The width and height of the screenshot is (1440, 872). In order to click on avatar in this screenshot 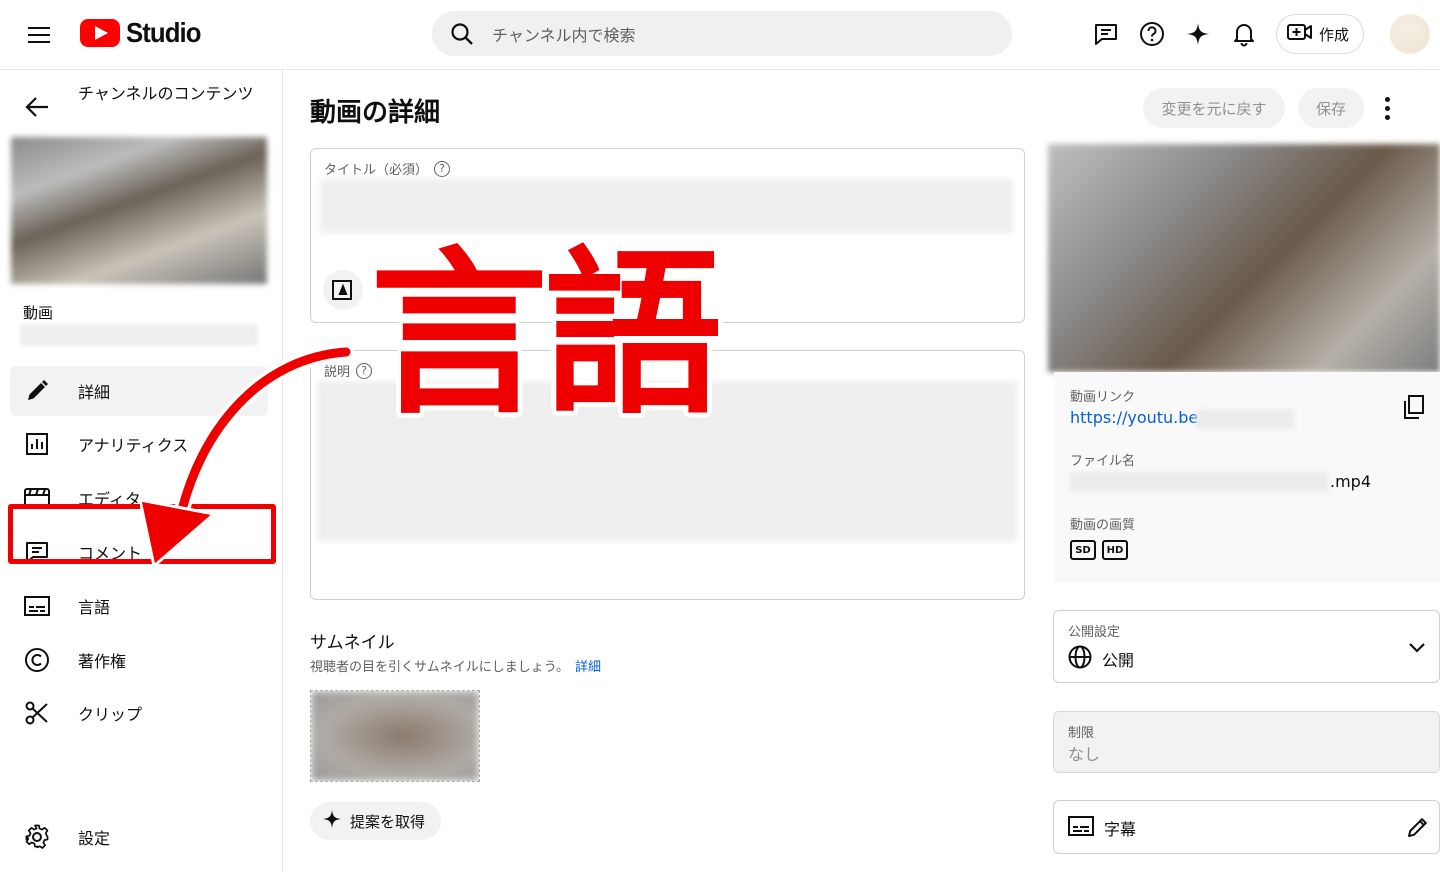, I will do `click(1410, 34)`.